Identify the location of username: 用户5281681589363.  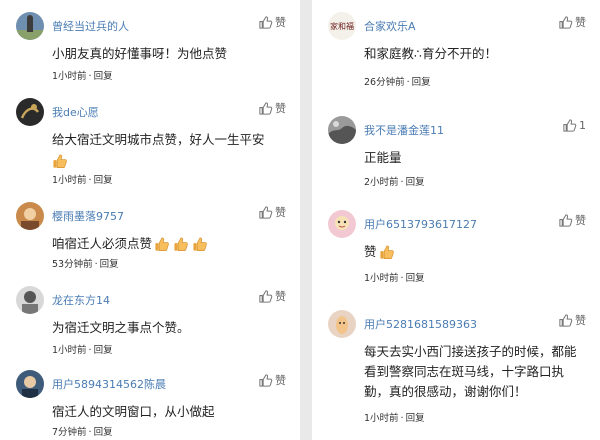
(420, 324).